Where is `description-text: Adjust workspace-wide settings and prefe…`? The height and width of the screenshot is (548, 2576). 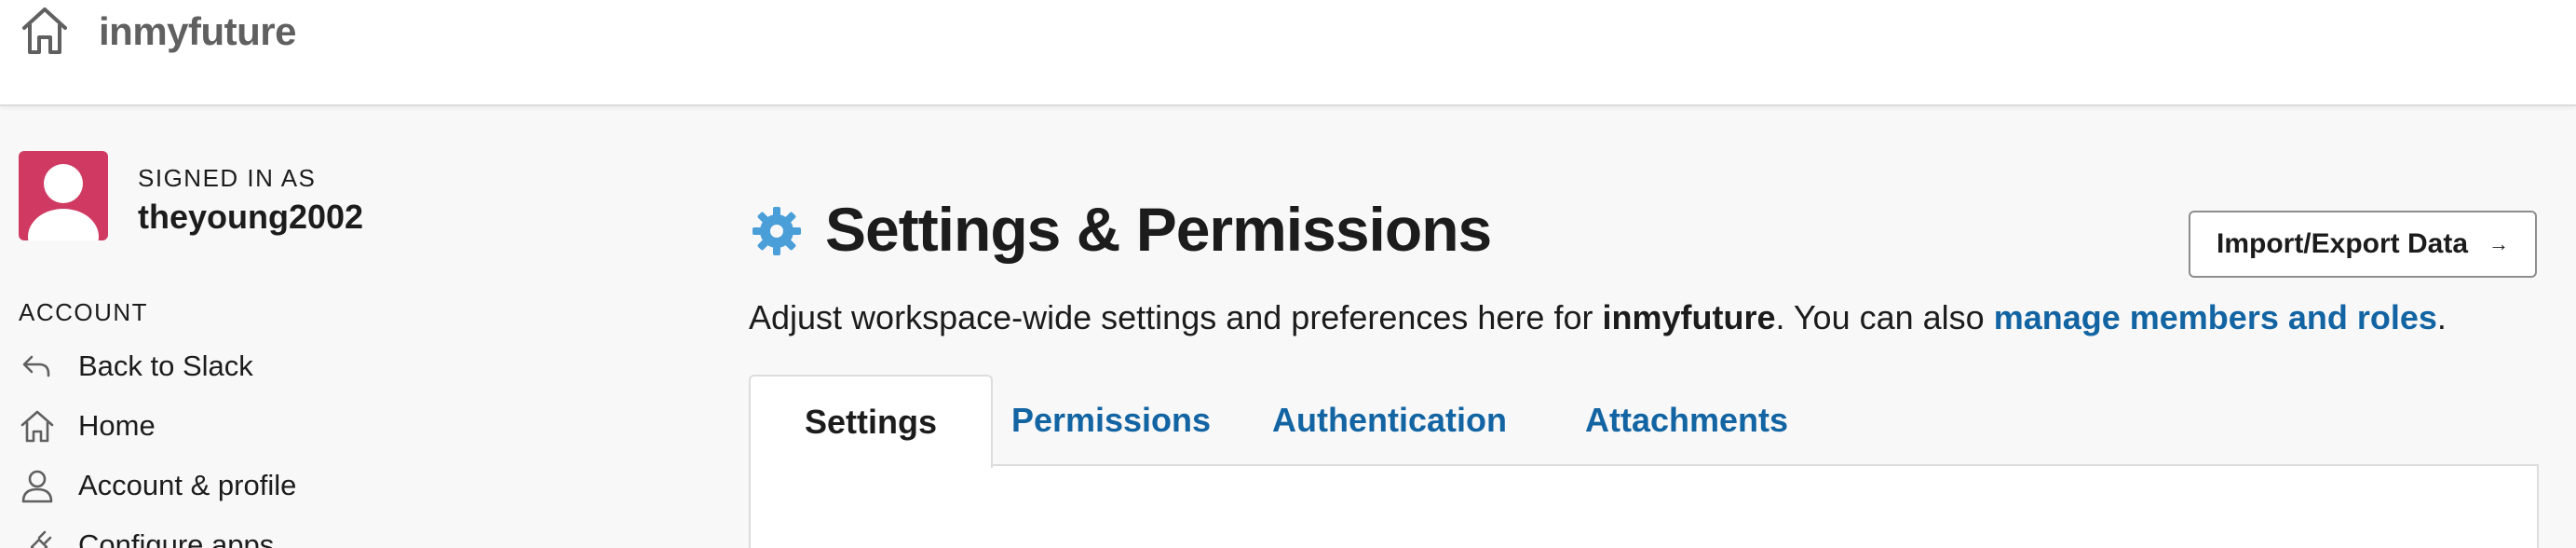 description-text: Adjust workspace-wide settings and prefe… is located at coordinates (1176, 317).